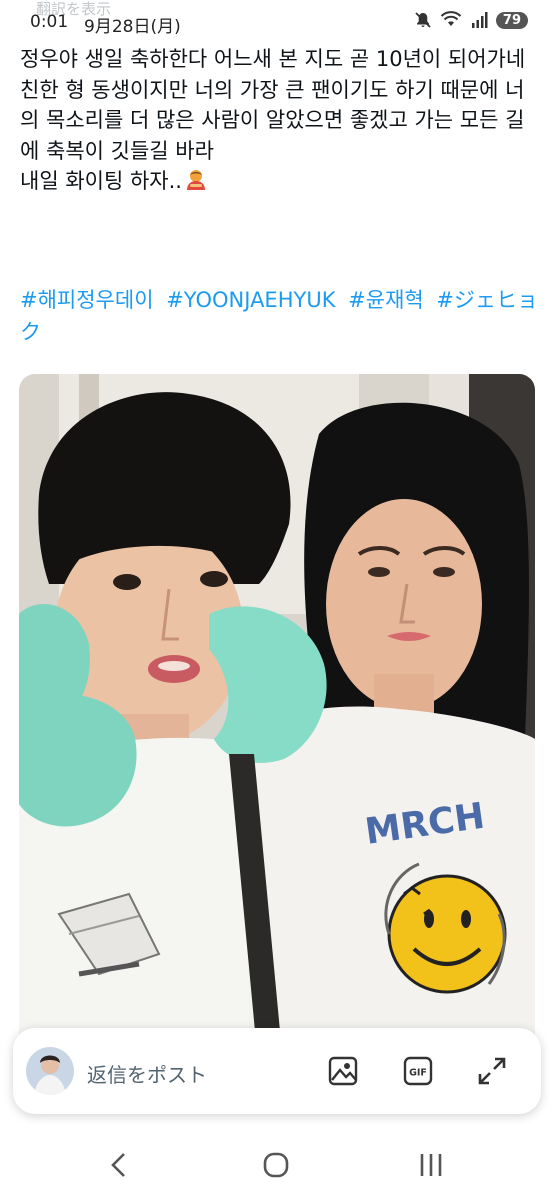 The height and width of the screenshot is (1200, 554). Describe the element at coordinates (479, 20) in the screenshot. I see `signal-icon` at that location.